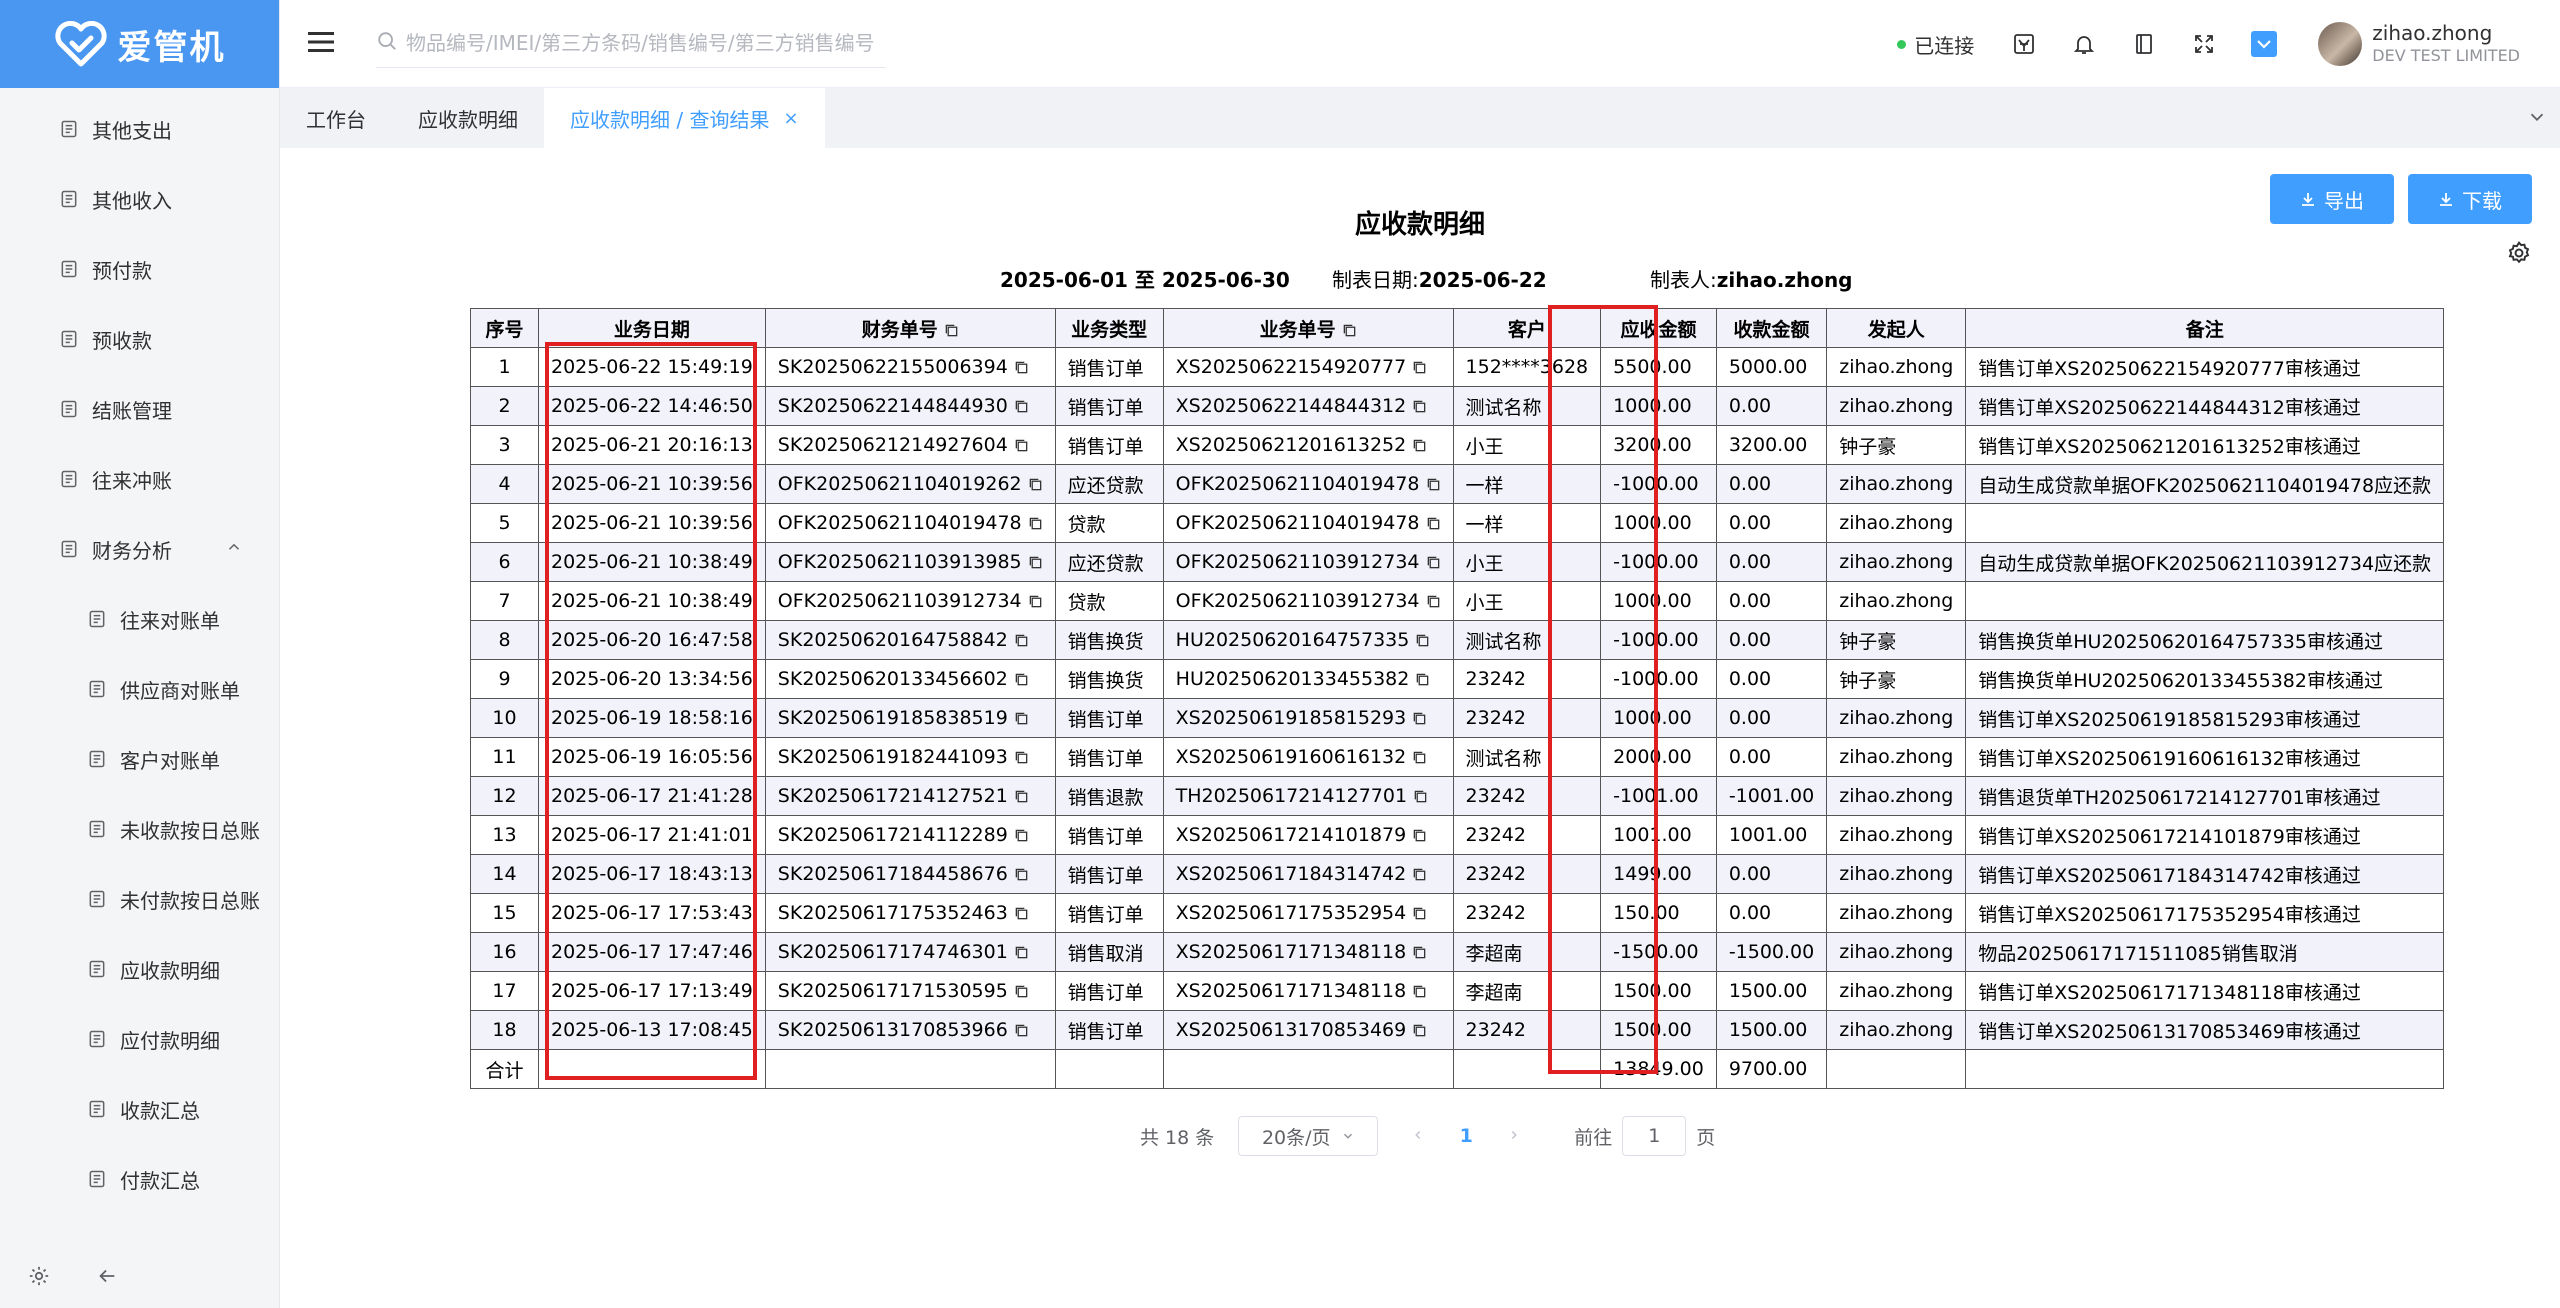 This screenshot has width=2560, height=1308. What do you see at coordinates (139, 479) in the screenshot?
I see `sidebar-item-5: 往来冲账` at bounding box center [139, 479].